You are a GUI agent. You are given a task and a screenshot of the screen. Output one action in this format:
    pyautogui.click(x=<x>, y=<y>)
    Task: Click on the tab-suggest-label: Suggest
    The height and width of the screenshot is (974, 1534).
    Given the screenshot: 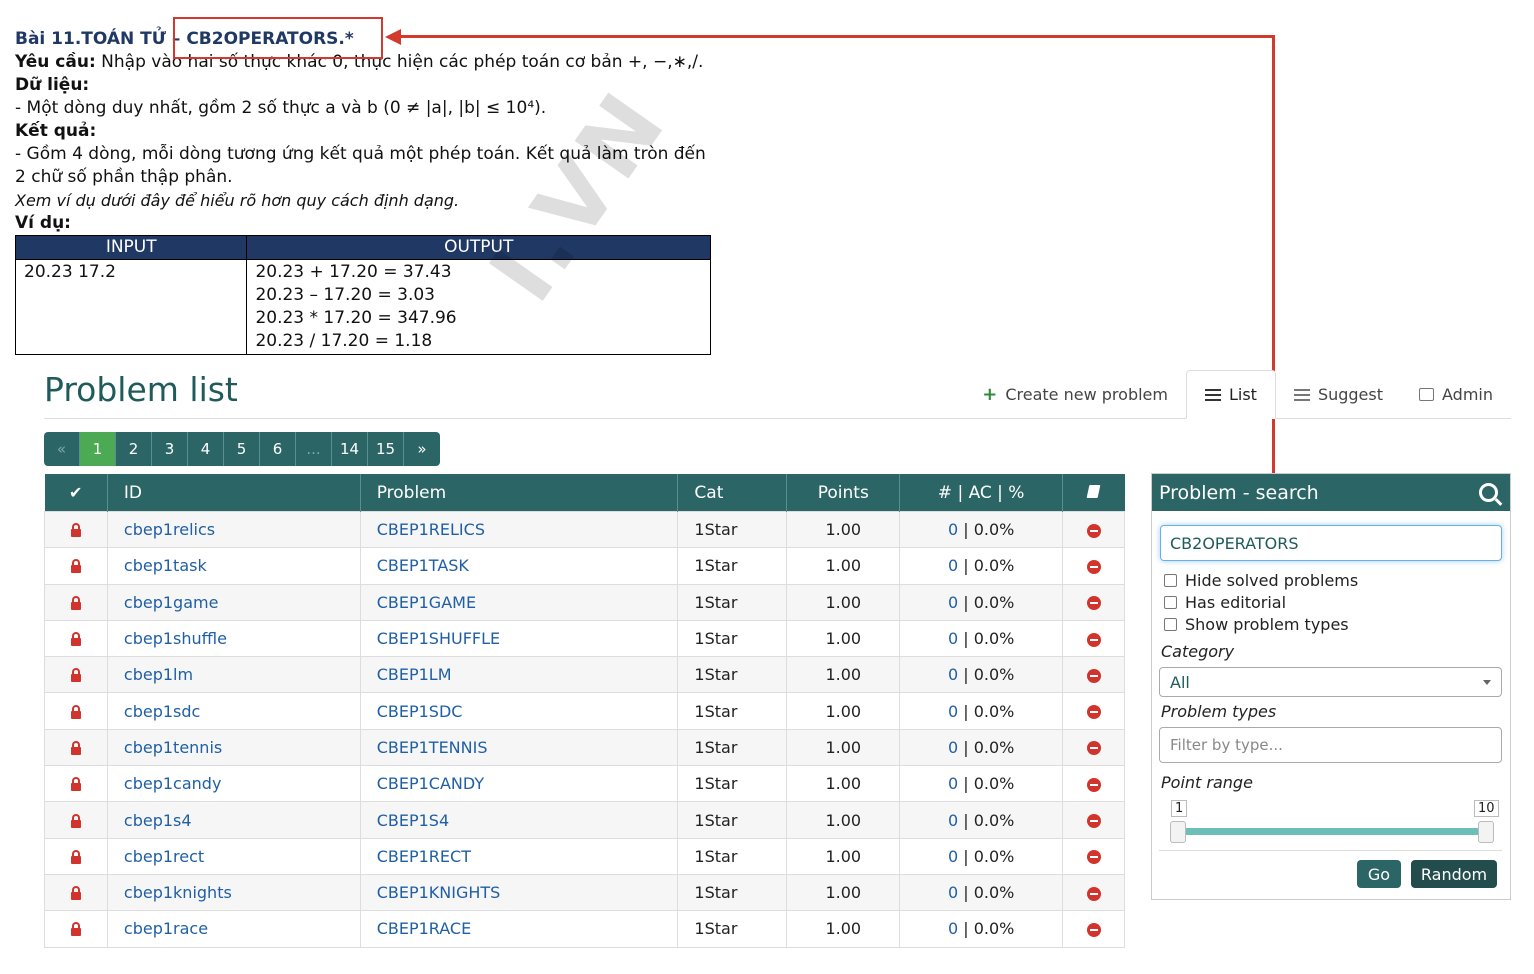 What is the action you would take?
    pyautogui.click(x=1350, y=394)
    